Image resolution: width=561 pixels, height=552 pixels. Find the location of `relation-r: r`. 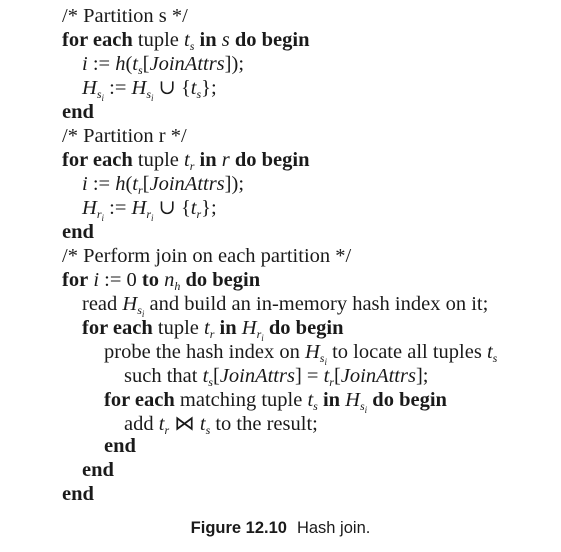

relation-r: r is located at coordinates (225, 160).